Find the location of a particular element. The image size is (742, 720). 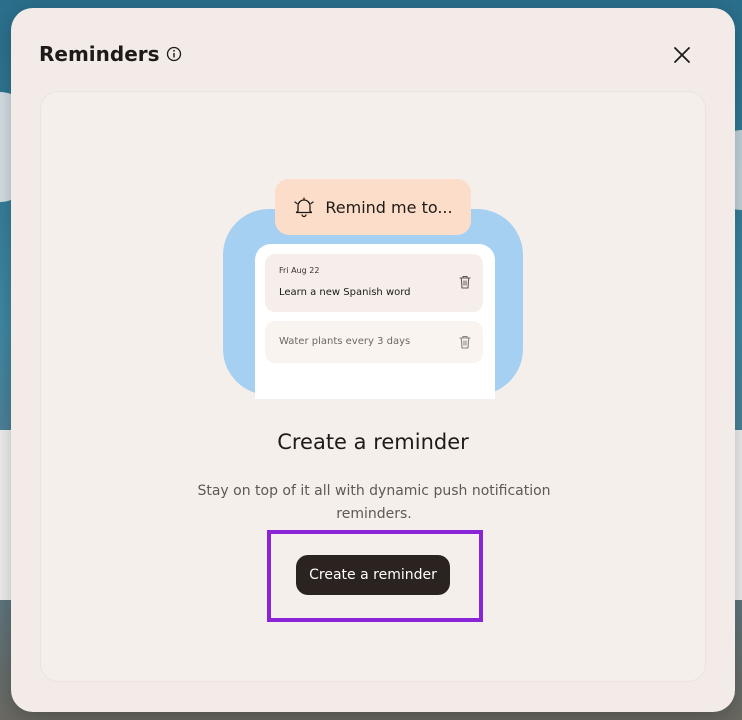

illustration-reminder-item: Water plants every 3 days is located at coordinates (374, 342).